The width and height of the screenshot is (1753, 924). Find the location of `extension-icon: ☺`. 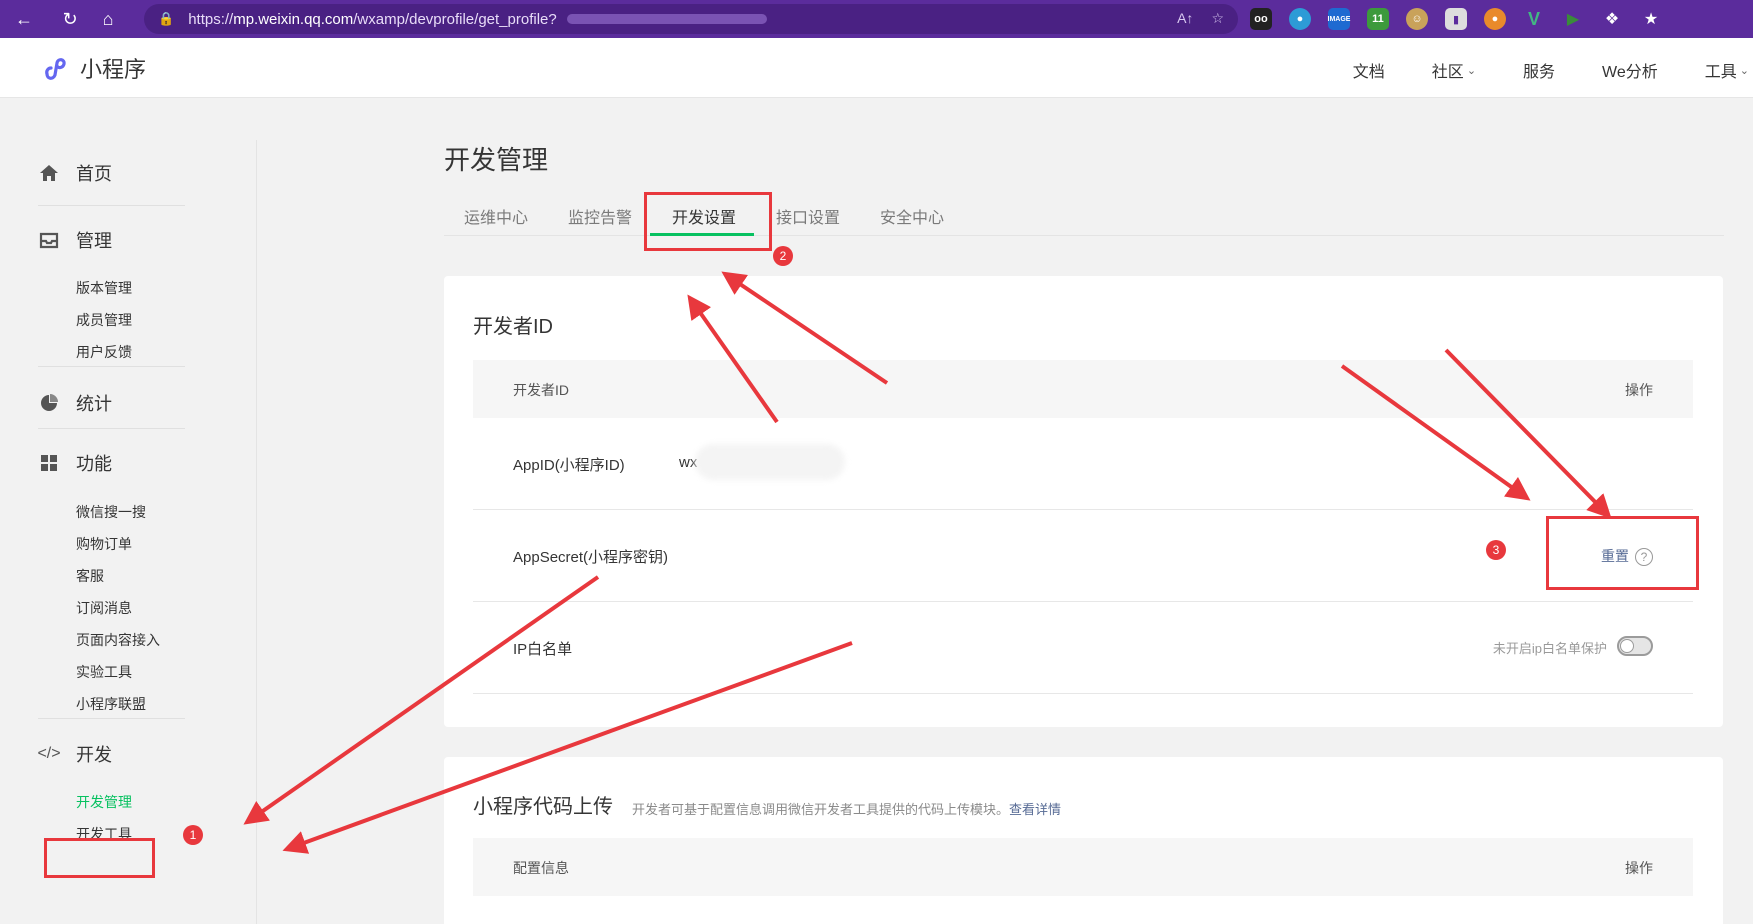

extension-icon: ☺ is located at coordinates (1417, 19).